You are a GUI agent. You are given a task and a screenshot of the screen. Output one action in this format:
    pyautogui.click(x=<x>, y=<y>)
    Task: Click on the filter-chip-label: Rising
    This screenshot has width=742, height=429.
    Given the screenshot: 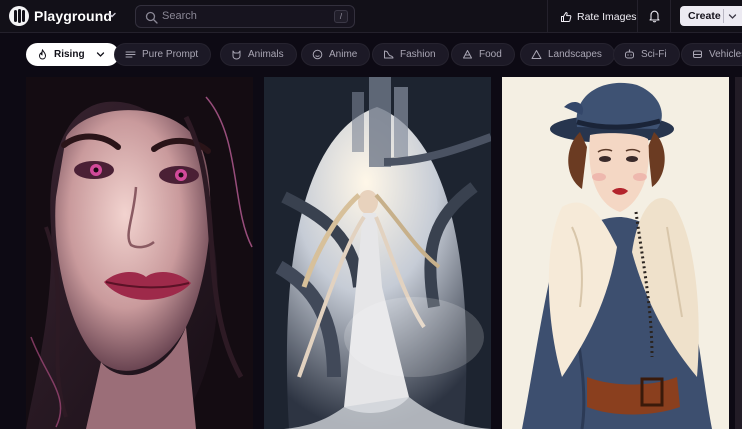 What is the action you would take?
    pyautogui.click(x=69, y=54)
    